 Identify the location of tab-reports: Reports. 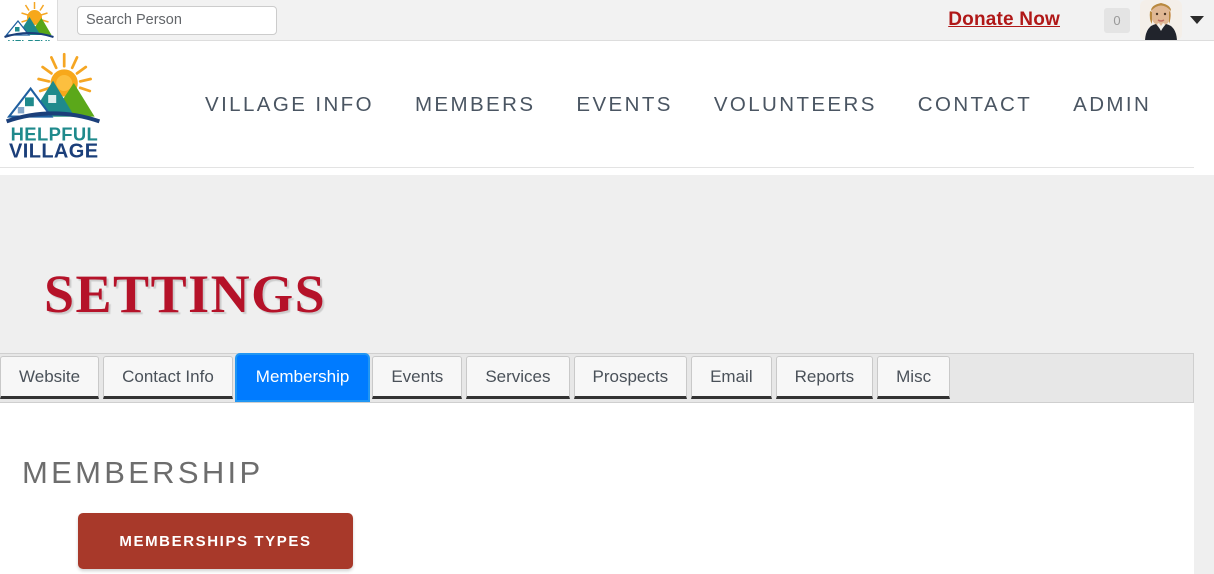
(824, 377).